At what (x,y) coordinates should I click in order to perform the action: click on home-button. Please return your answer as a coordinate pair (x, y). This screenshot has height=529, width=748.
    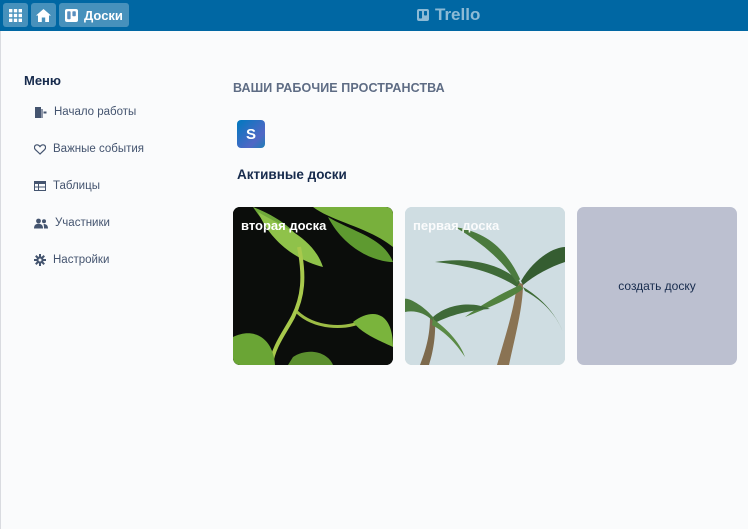
    Looking at the image, I should click on (43, 15).